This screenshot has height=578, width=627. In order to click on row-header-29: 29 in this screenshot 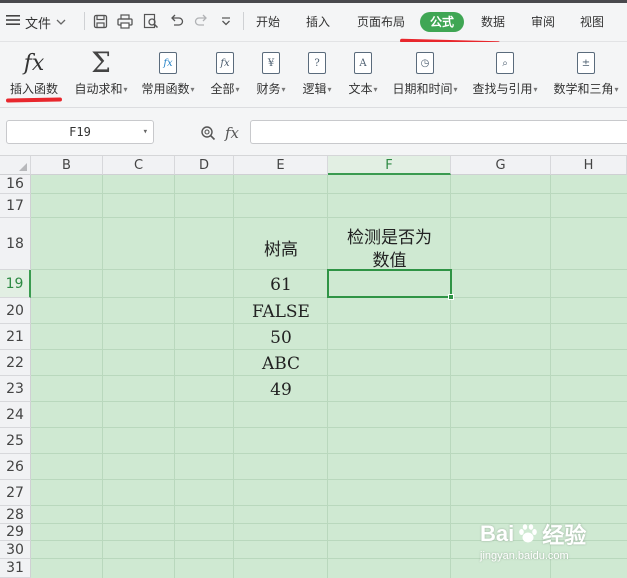, I will do `click(15, 532)`.